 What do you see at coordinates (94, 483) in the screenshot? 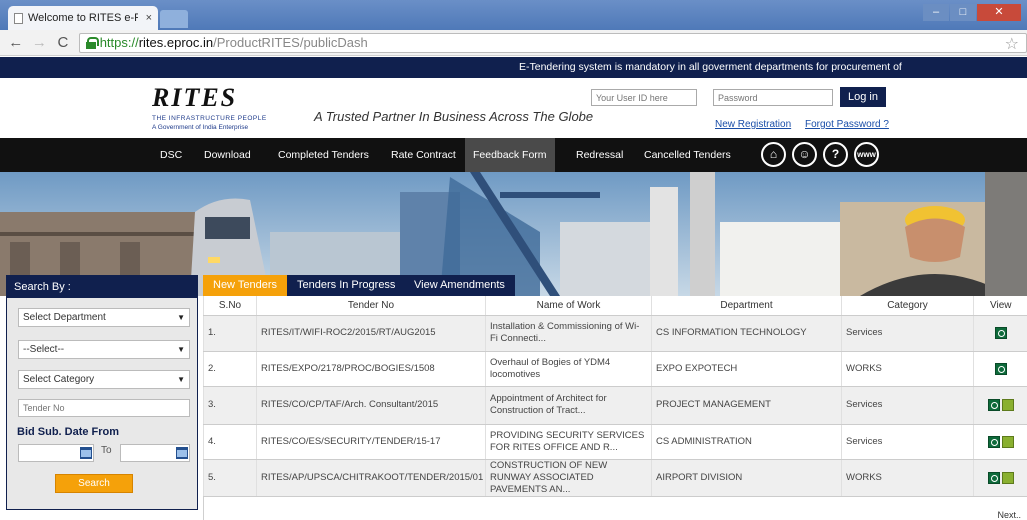
I see `search-button: Search` at bounding box center [94, 483].